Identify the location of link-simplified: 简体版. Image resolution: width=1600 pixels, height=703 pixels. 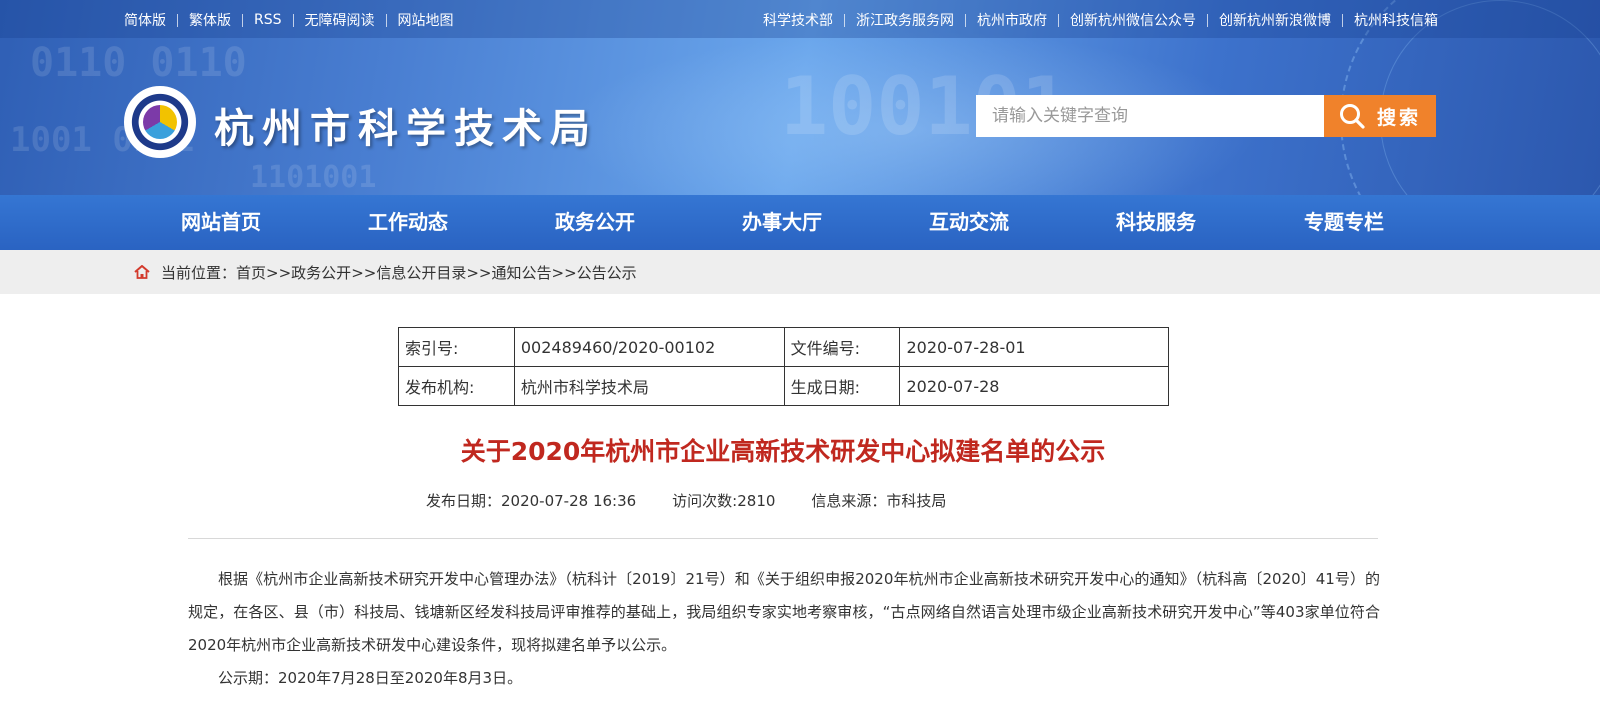
(145, 20).